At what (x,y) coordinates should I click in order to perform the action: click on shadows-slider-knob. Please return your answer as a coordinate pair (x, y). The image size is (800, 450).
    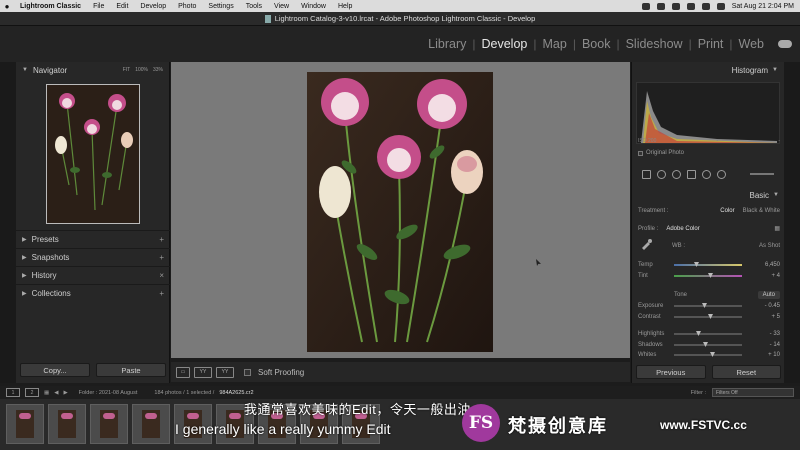
    Looking at the image, I should click on (705, 344).